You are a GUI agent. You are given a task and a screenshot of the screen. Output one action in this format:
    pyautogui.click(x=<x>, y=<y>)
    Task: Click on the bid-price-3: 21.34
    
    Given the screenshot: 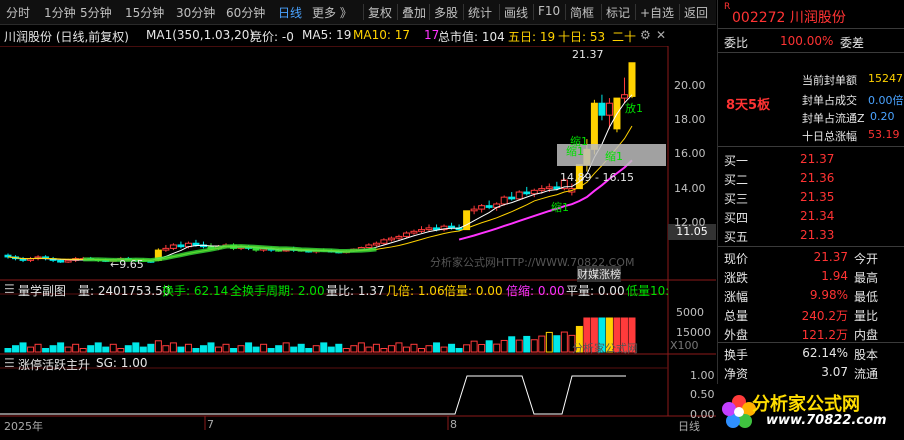 What is the action you would take?
    pyautogui.click(x=817, y=216)
    